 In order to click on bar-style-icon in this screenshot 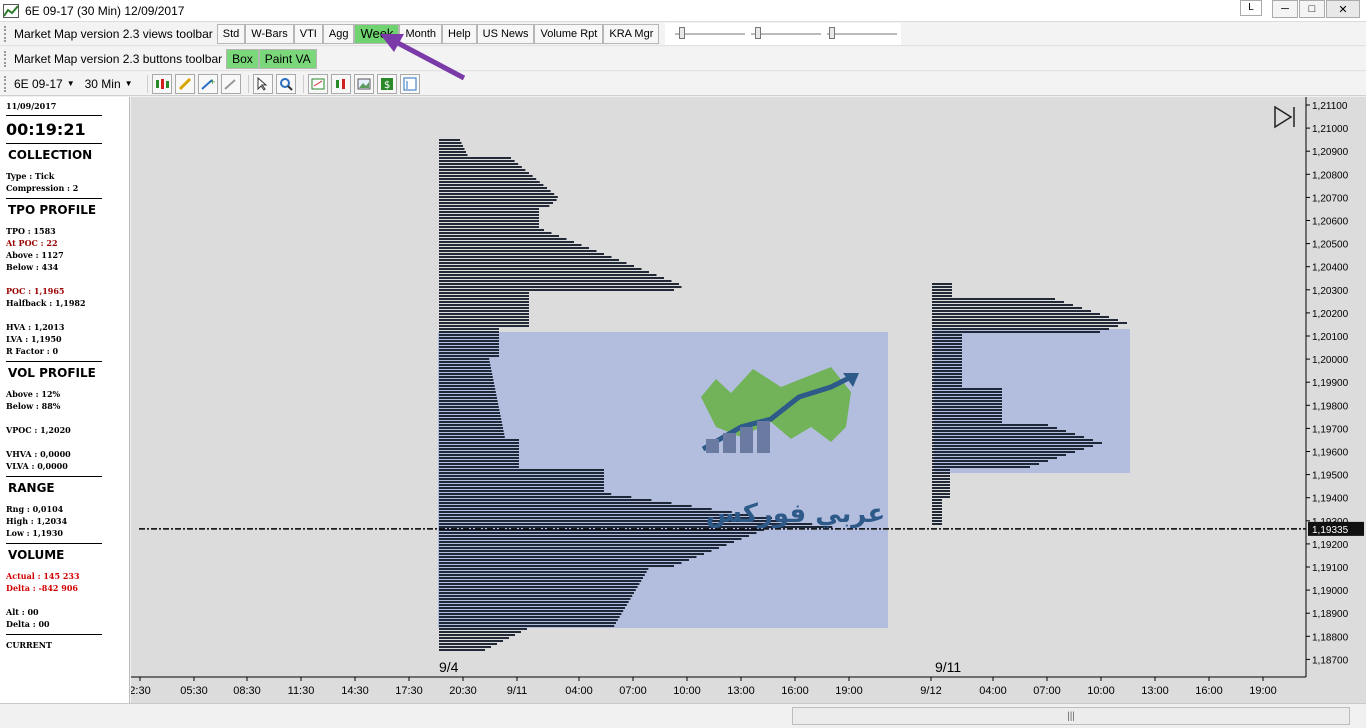, I will do `click(161, 83)`.